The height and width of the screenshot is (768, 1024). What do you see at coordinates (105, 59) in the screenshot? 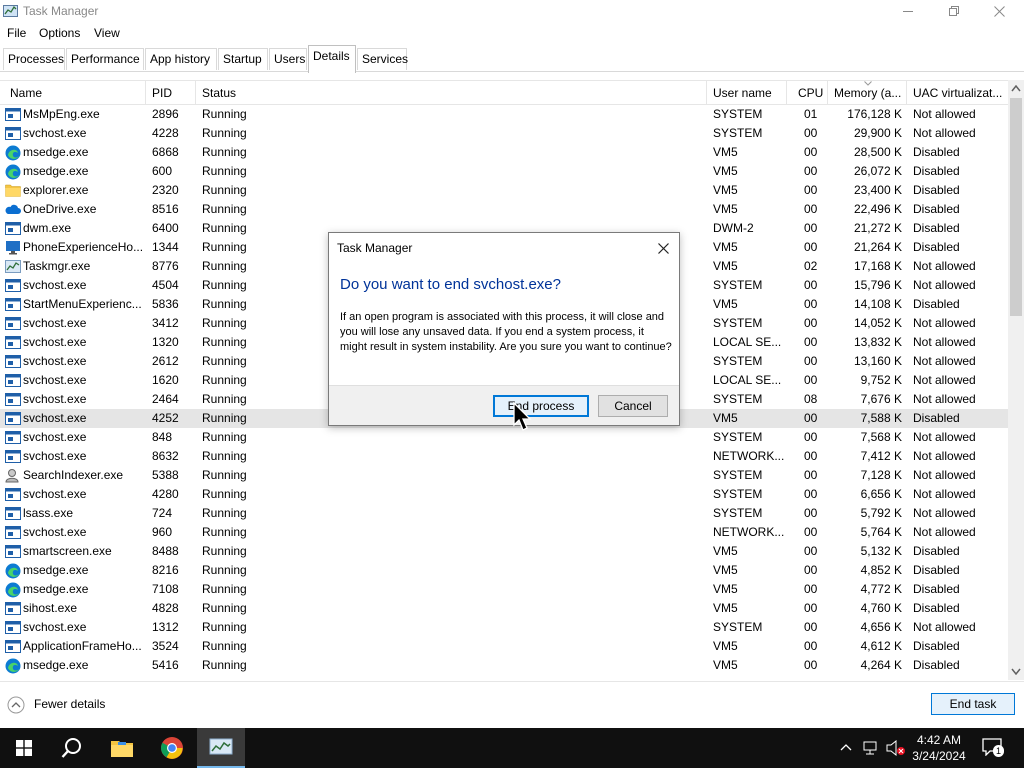
I see `tab-performance: Performance` at bounding box center [105, 59].